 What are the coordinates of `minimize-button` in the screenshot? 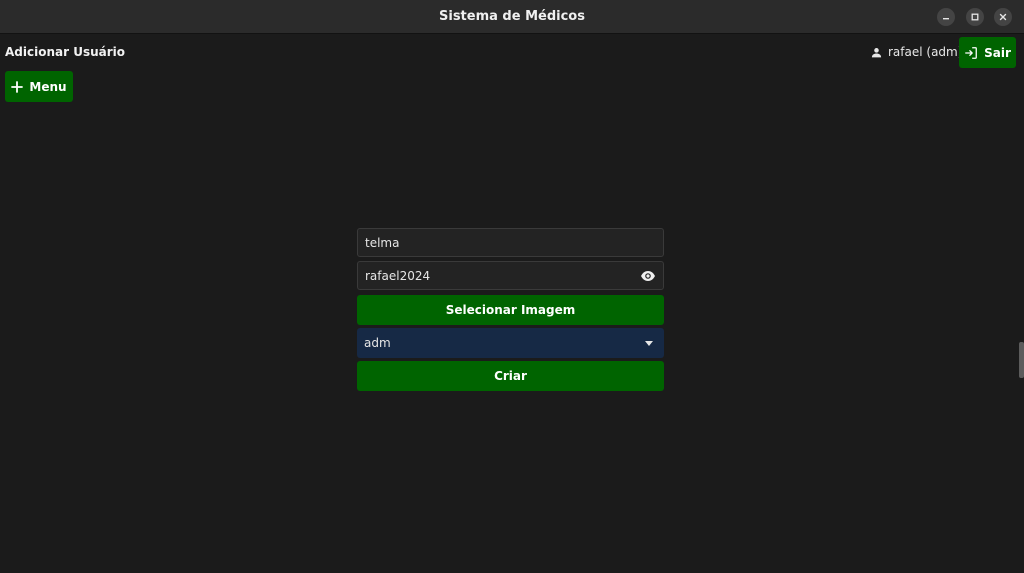 It's located at (946, 17).